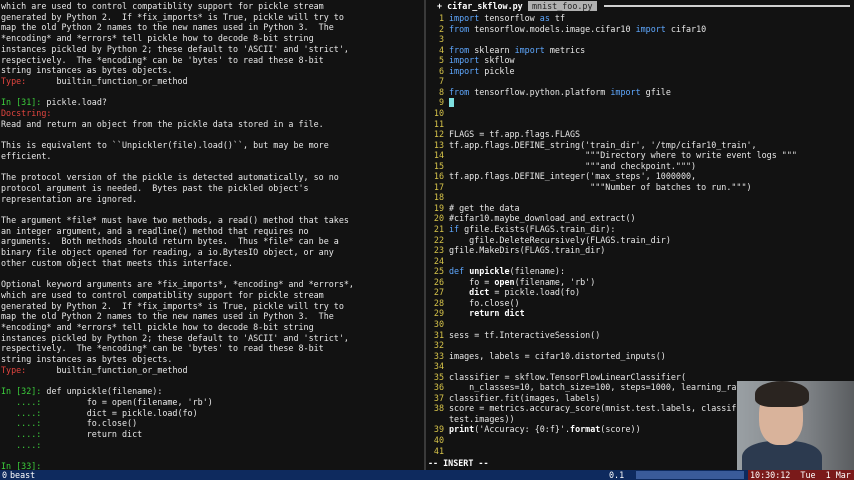  What do you see at coordinates (454, 229) in the screenshot?
I see `code-token: if` at bounding box center [454, 229].